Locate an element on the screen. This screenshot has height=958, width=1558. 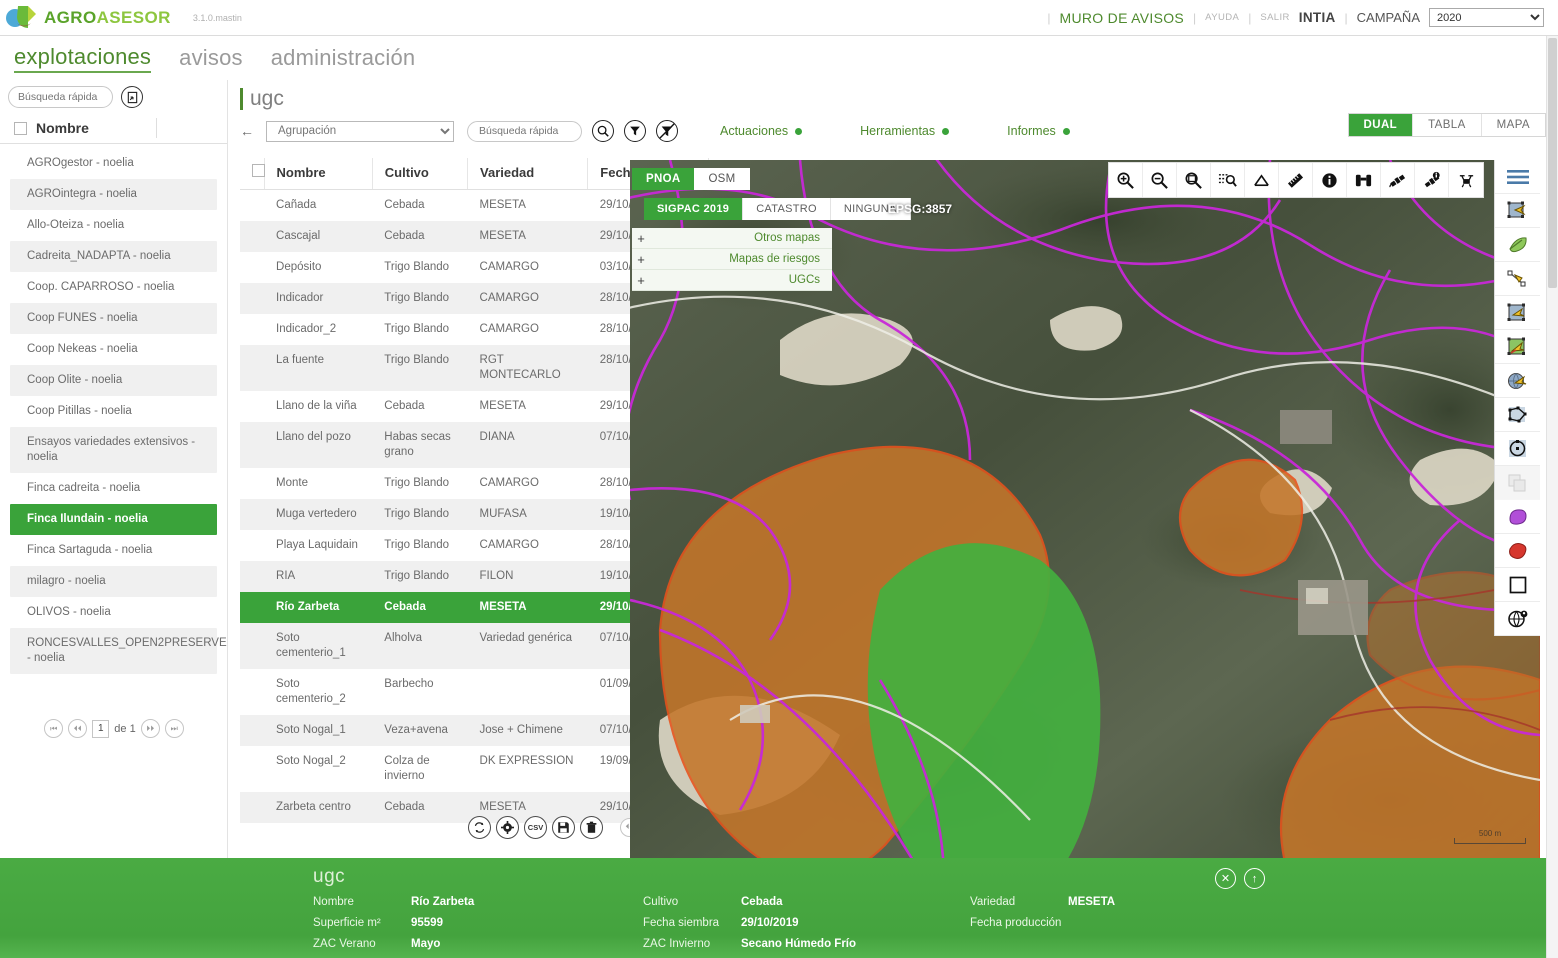
zoom-extent-icon is located at coordinates (1194, 180).